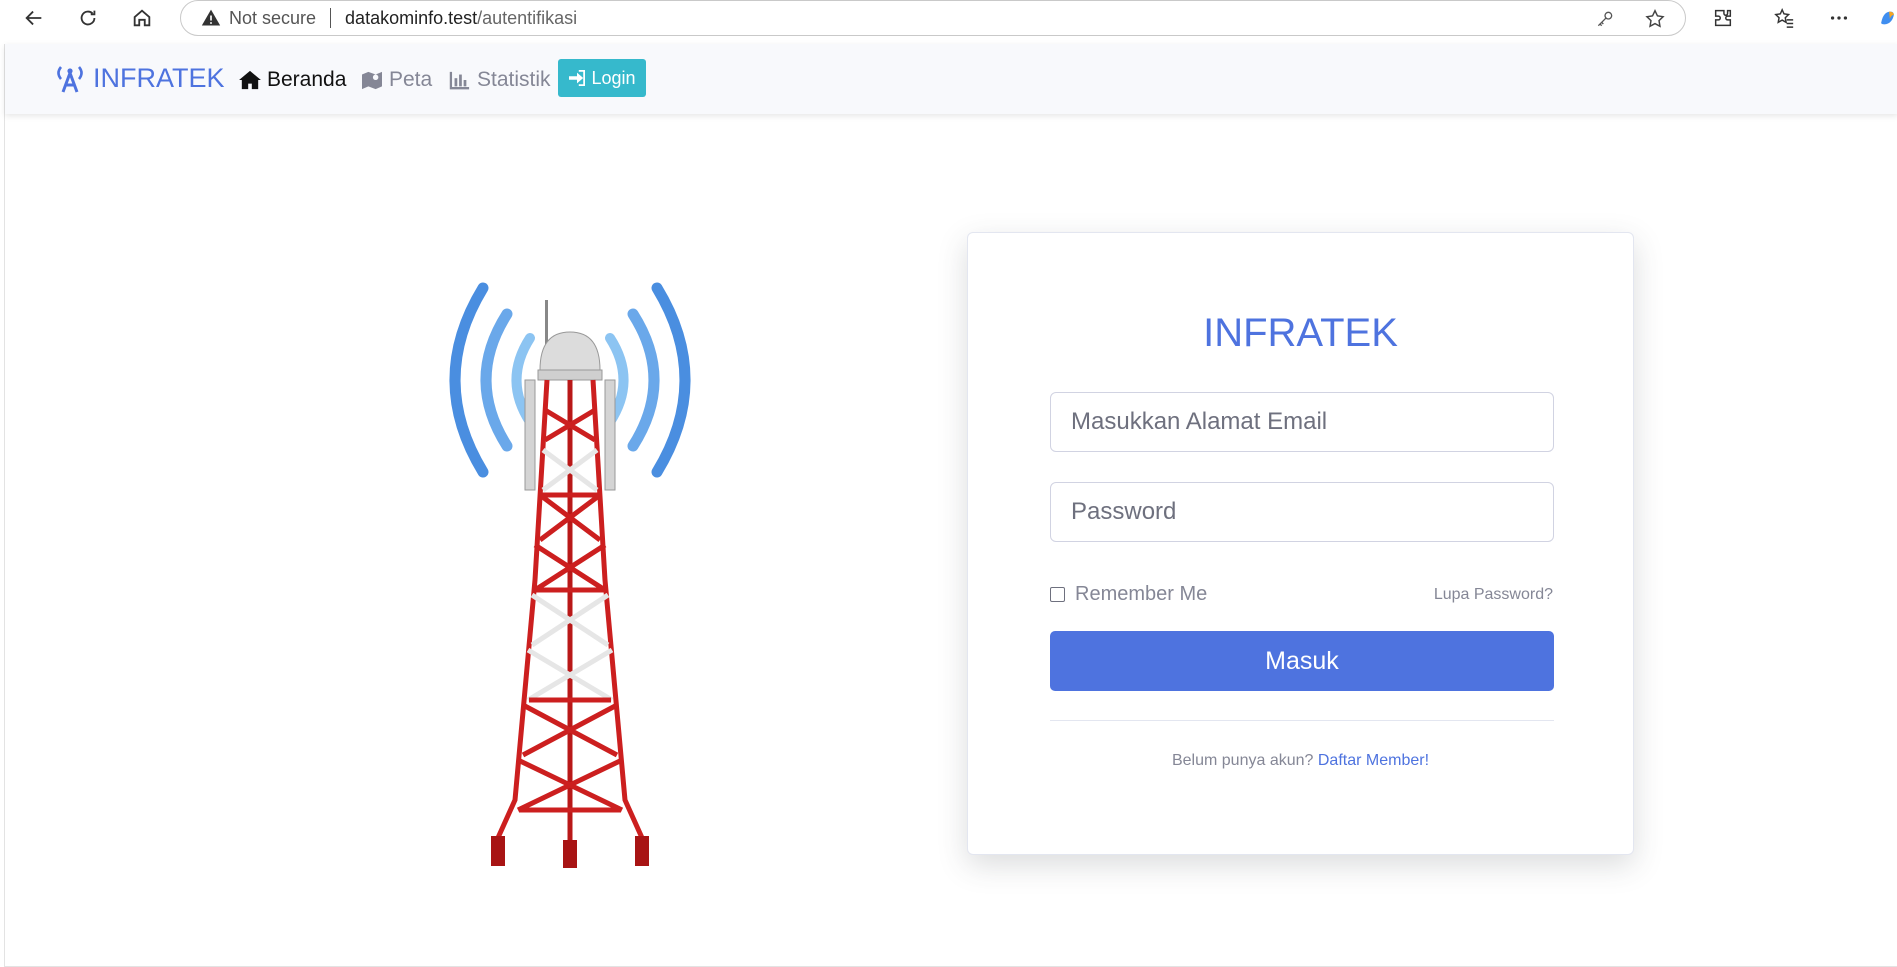  Describe the element at coordinates (1242, 760) in the screenshot. I see `register-question: Belum punya akun?` at that location.